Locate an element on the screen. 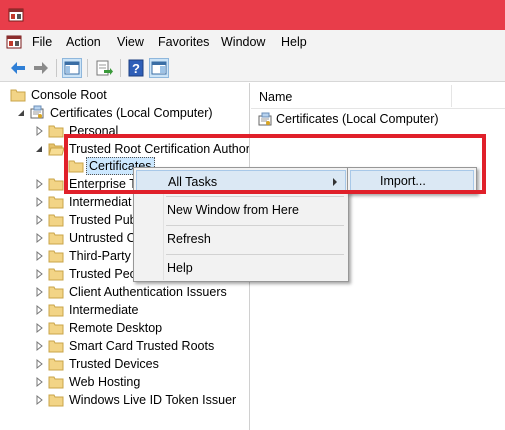  tree-item-trusted-root: Trusted Root Certification Author is located at coordinates (141, 149).